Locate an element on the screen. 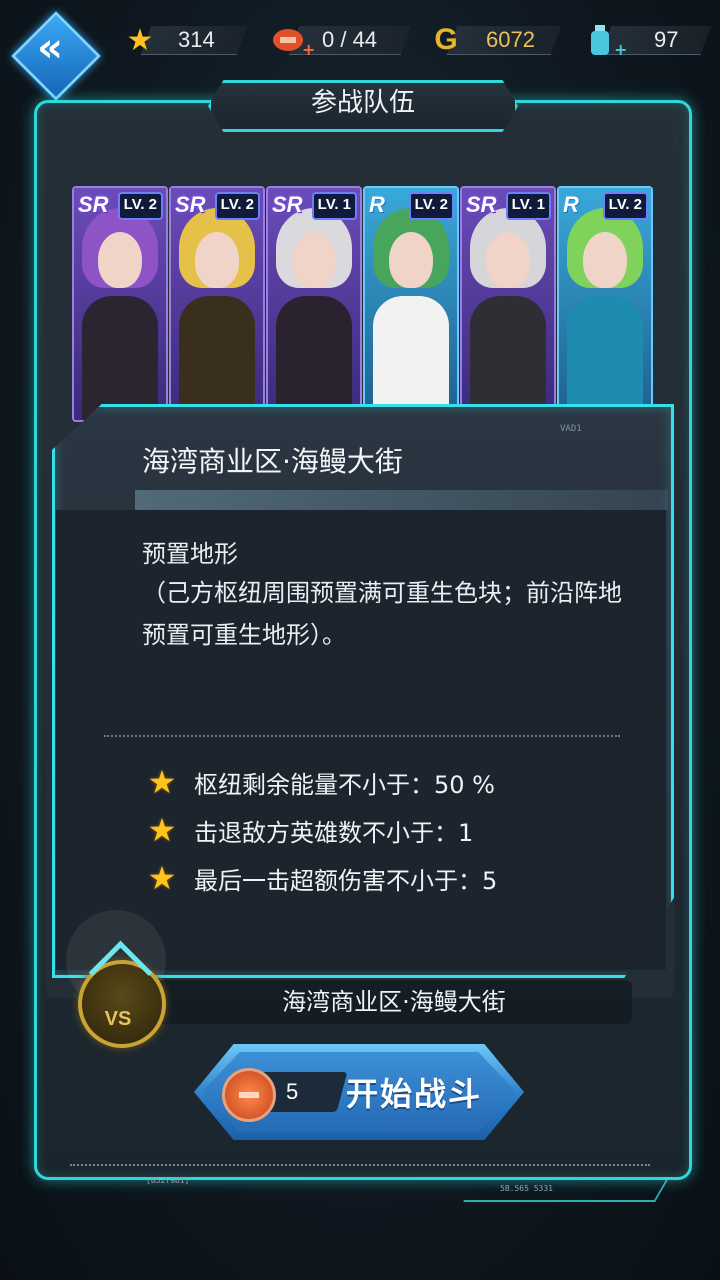 This screenshot has height=1280, width=720. objective-item: ★ 枢纽剩余能量不小于：50 % is located at coordinates (319, 782).